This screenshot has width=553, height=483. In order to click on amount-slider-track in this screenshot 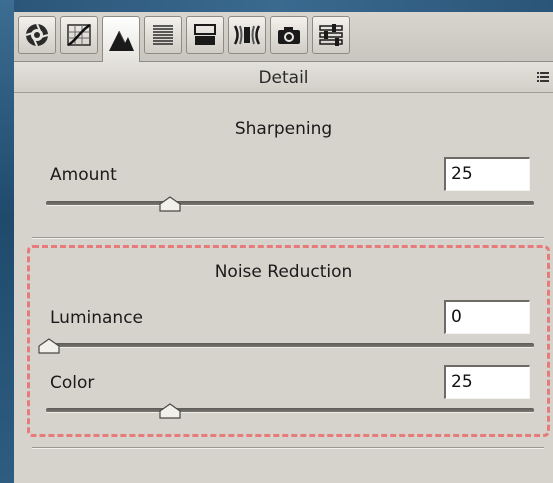, I will do `click(290, 203)`.